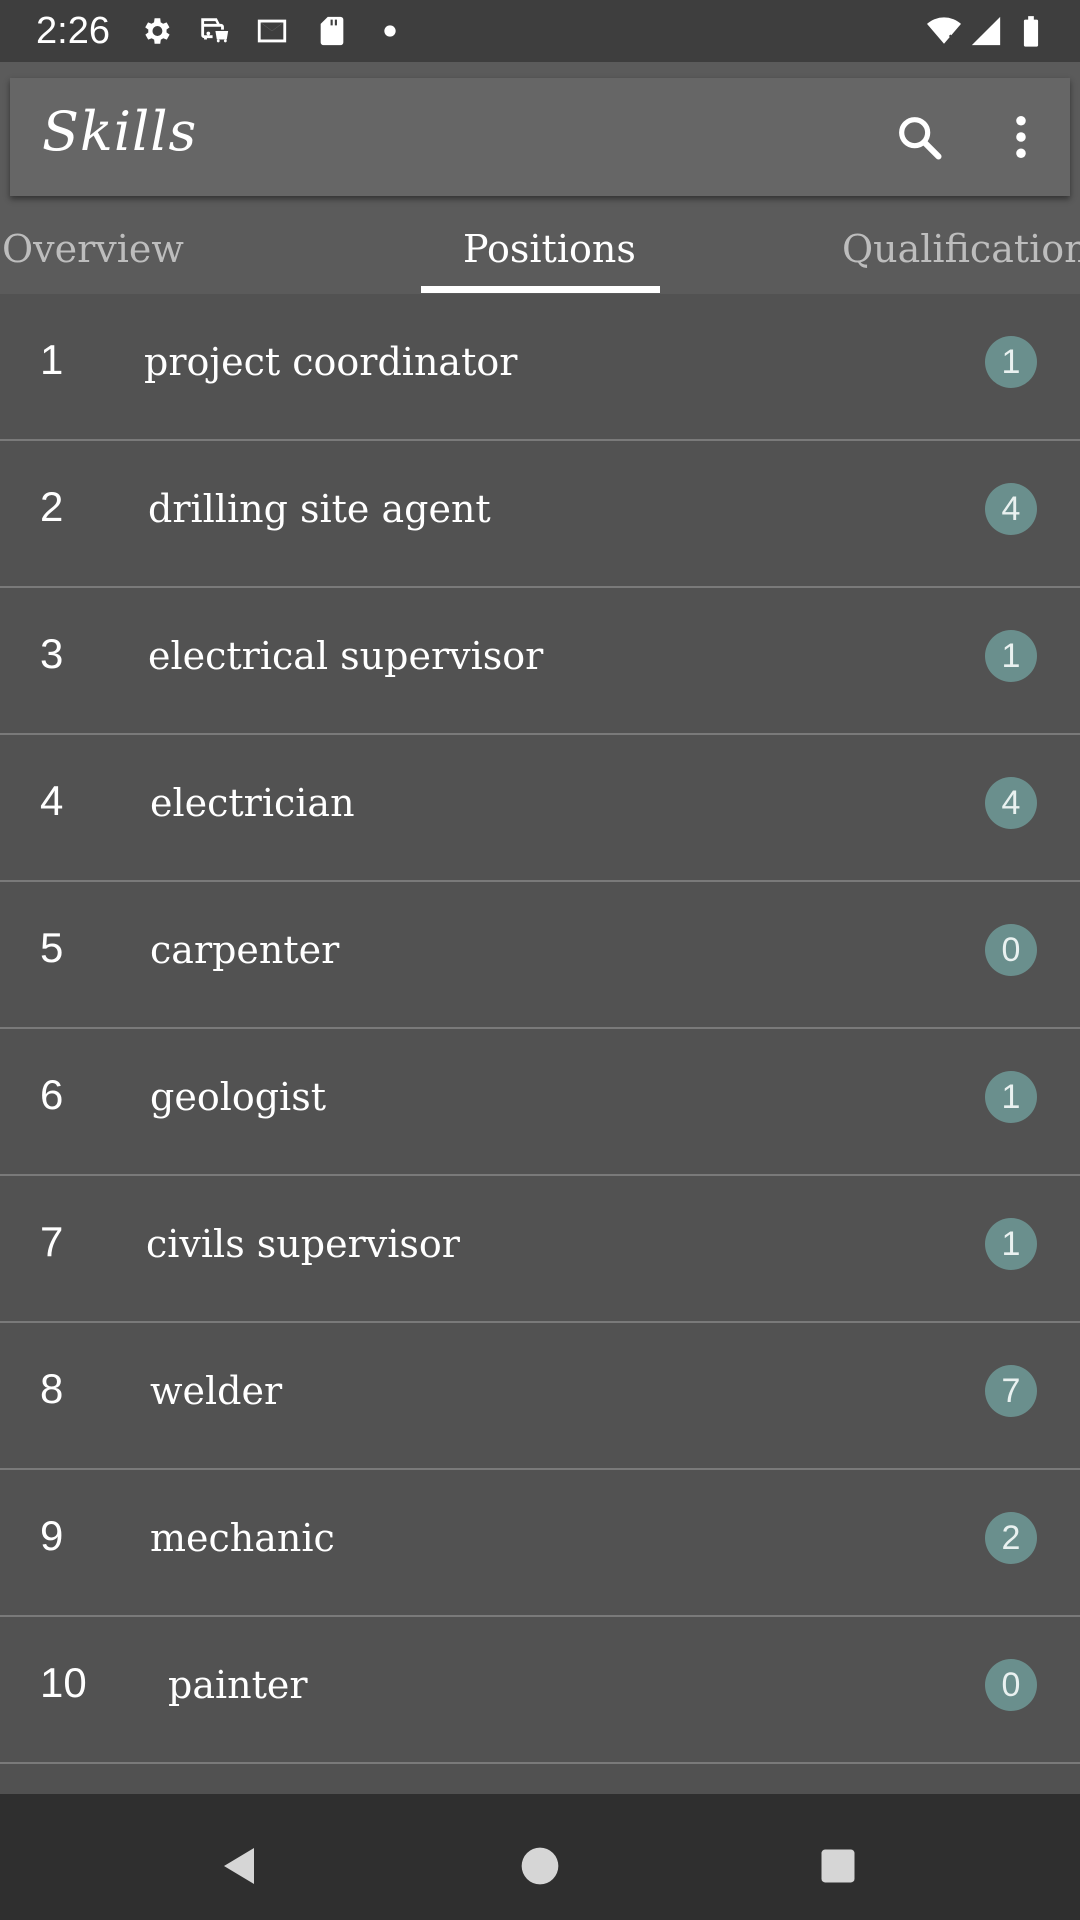 This screenshot has height=1920, width=1080. Describe the element at coordinates (52, 800) in the screenshot. I see `item-number: 4` at that location.